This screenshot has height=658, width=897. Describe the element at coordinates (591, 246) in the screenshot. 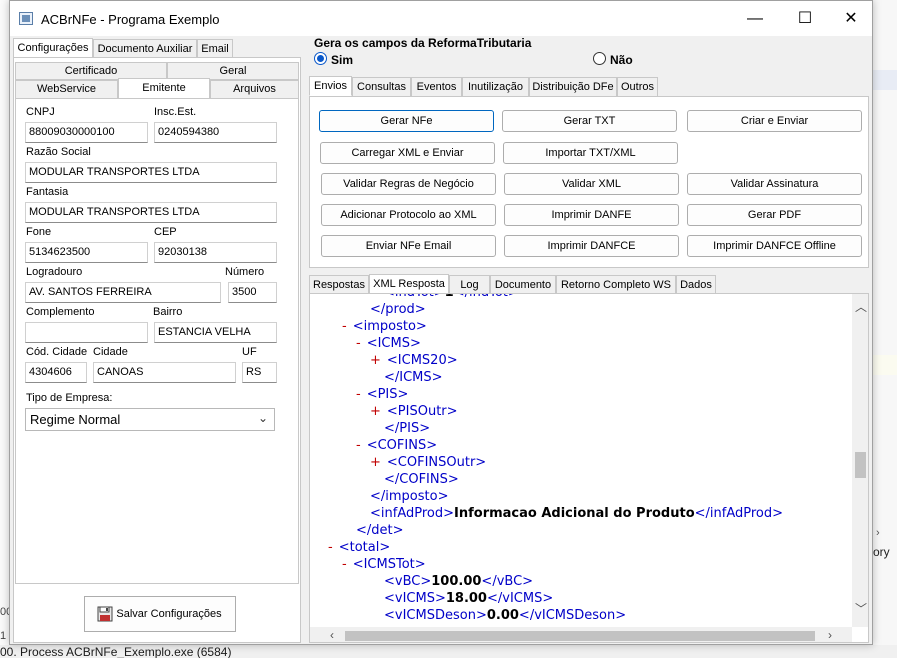

I see `imprimir-danfce-button: Imprimir DANFCE` at that location.